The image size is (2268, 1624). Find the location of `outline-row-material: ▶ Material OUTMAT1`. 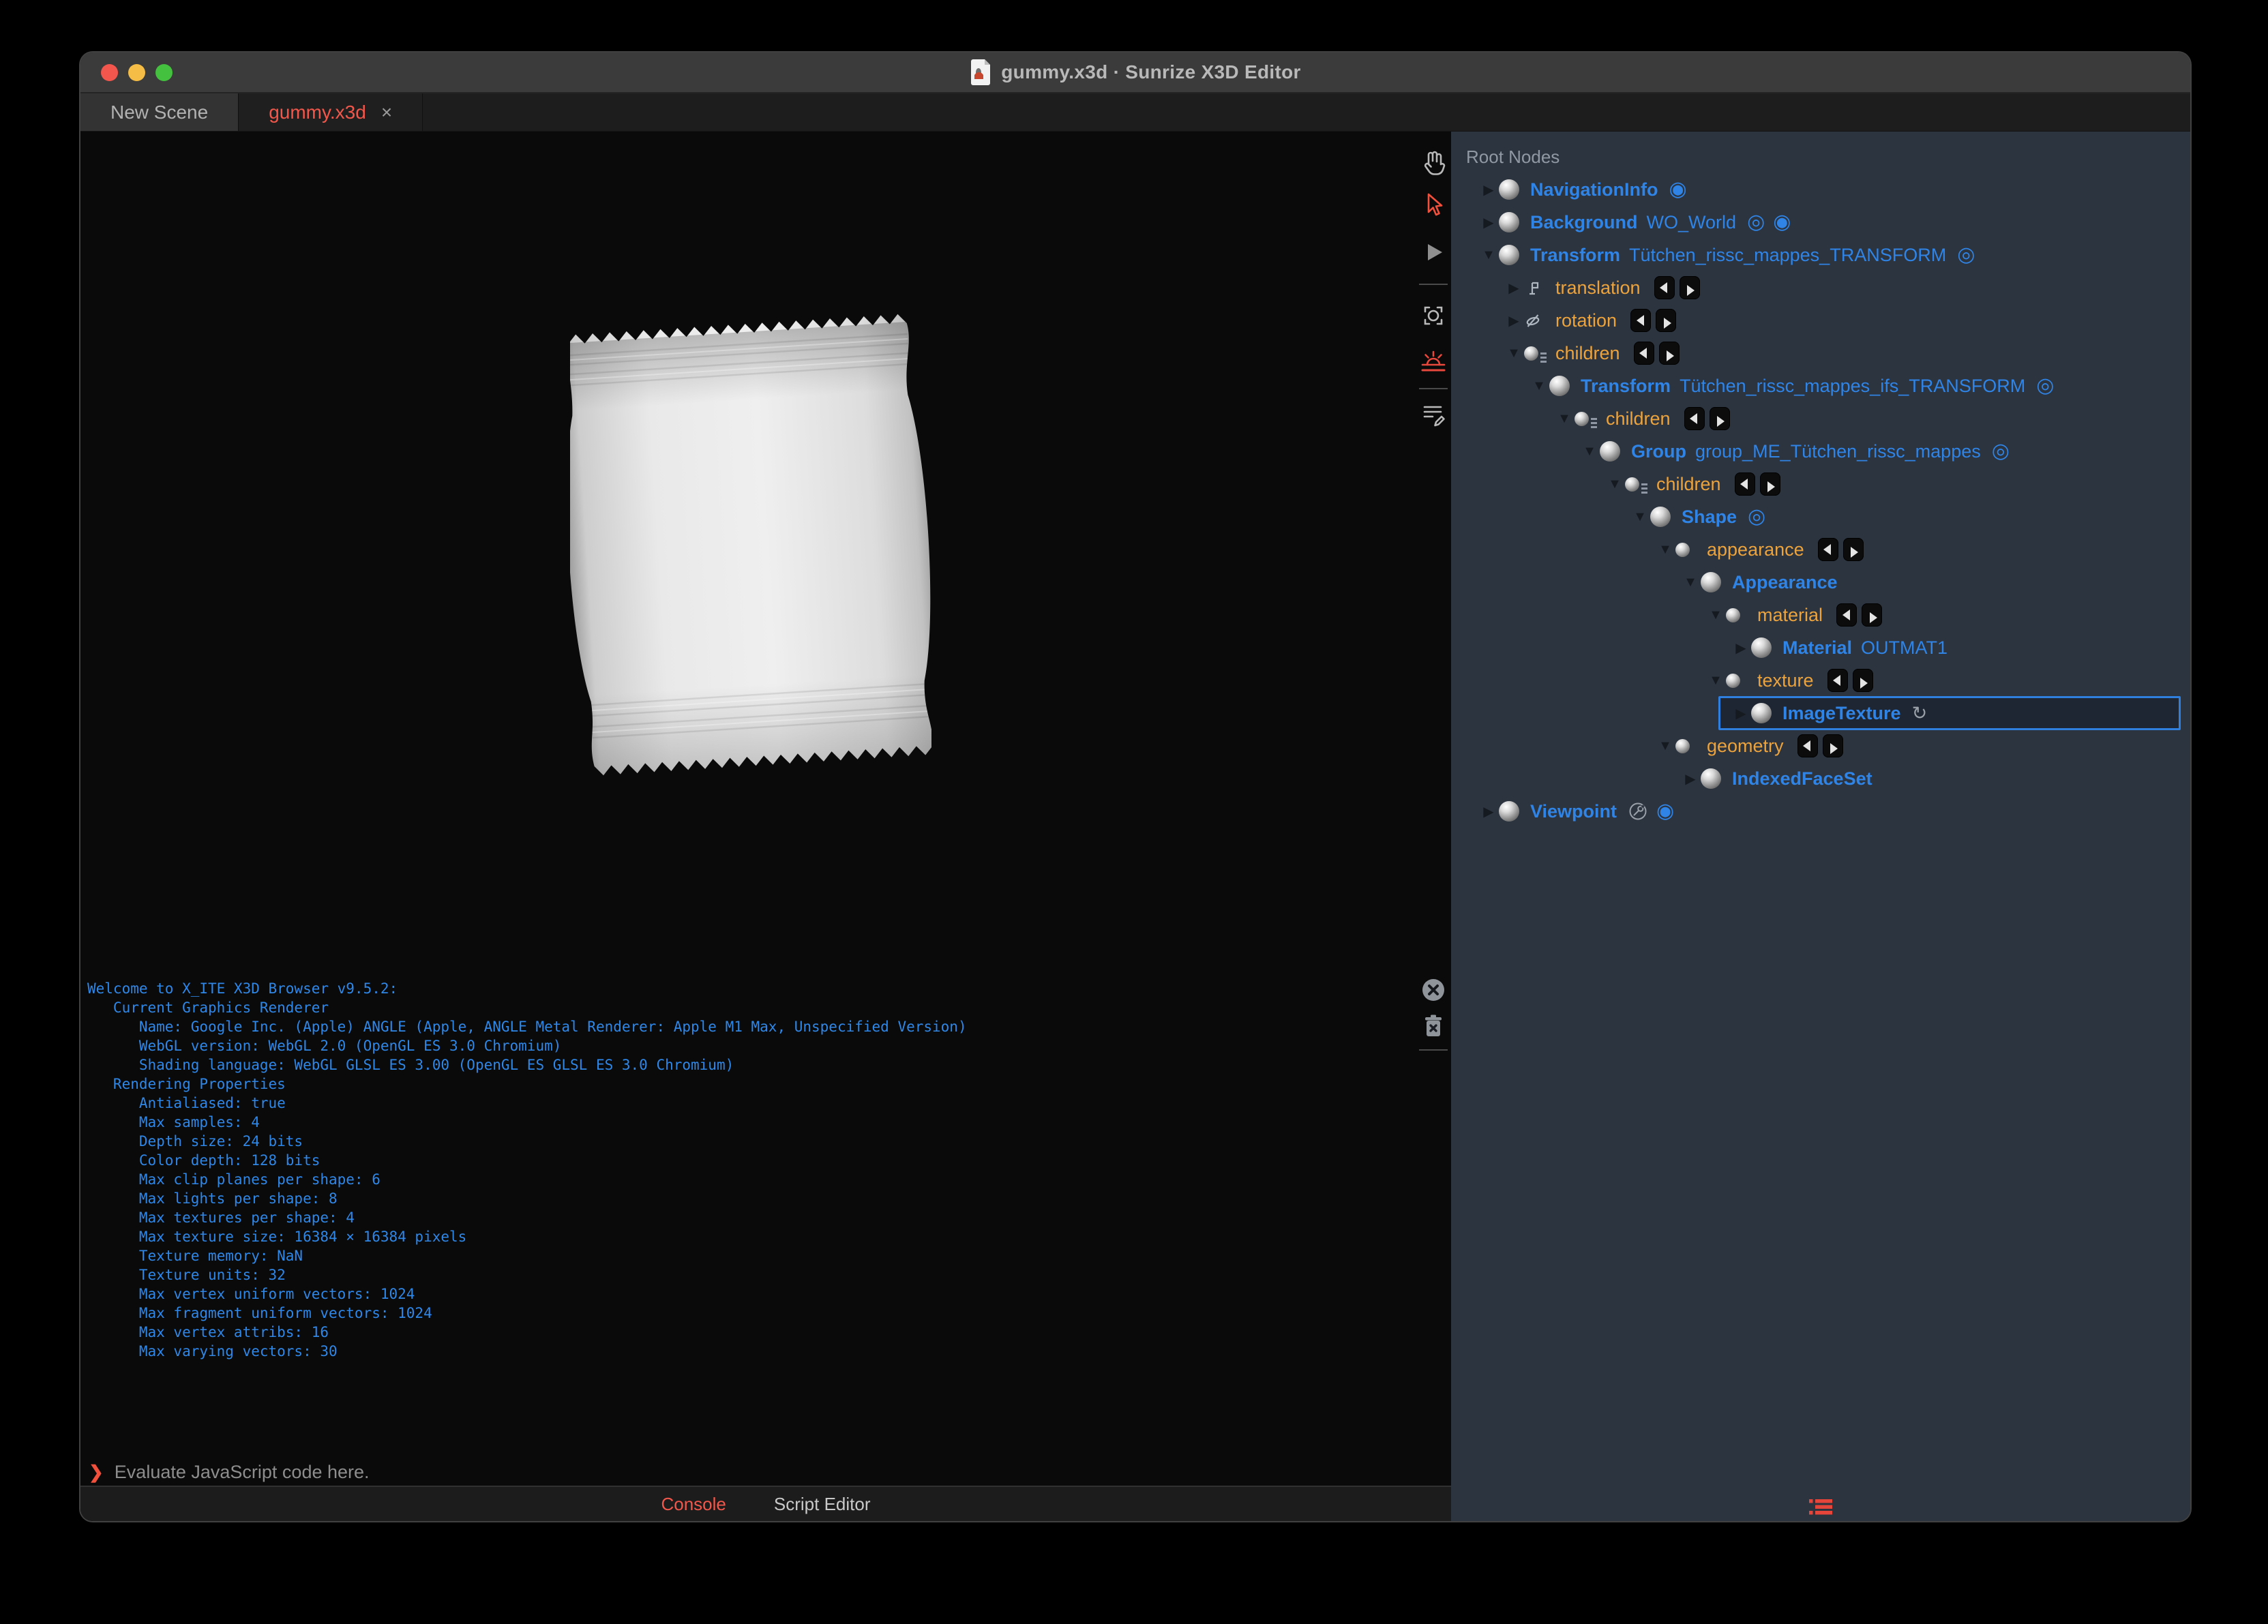

outline-row-material: ▶ Material OUTMAT1 is located at coordinates (1820, 647).